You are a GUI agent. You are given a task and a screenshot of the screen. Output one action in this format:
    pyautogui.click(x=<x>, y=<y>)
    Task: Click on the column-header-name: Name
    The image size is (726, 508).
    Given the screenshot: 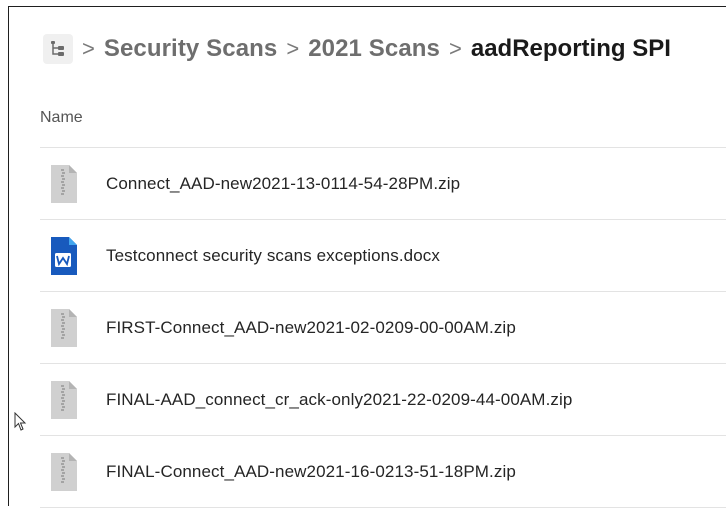 What is the action you would take?
    pyautogui.click(x=61, y=118)
    